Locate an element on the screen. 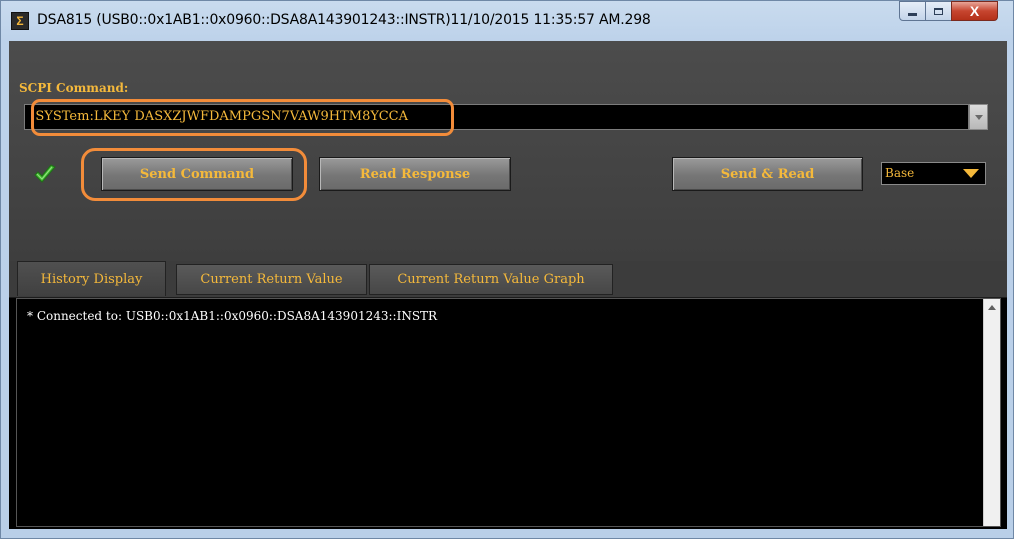  chevron-up-icon is located at coordinates (992, 307).